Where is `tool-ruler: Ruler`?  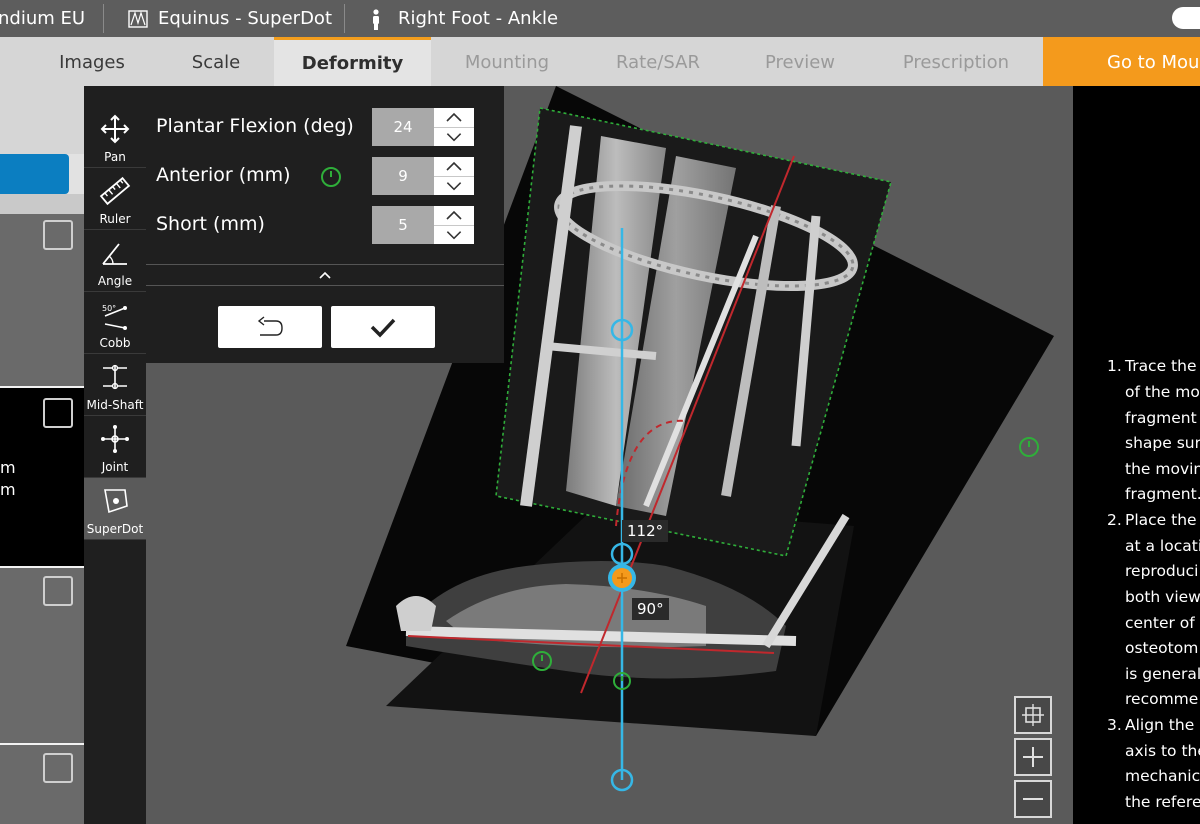 tool-ruler: Ruler is located at coordinates (115, 199).